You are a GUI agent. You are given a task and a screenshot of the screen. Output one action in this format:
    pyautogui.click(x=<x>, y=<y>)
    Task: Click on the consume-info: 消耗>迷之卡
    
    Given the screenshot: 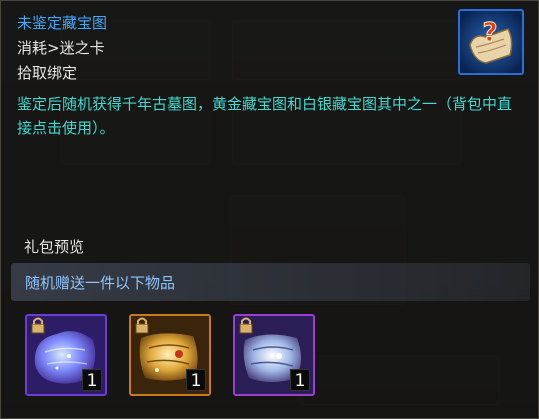 What is the action you would take?
    pyautogui.click(x=61, y=48)
    